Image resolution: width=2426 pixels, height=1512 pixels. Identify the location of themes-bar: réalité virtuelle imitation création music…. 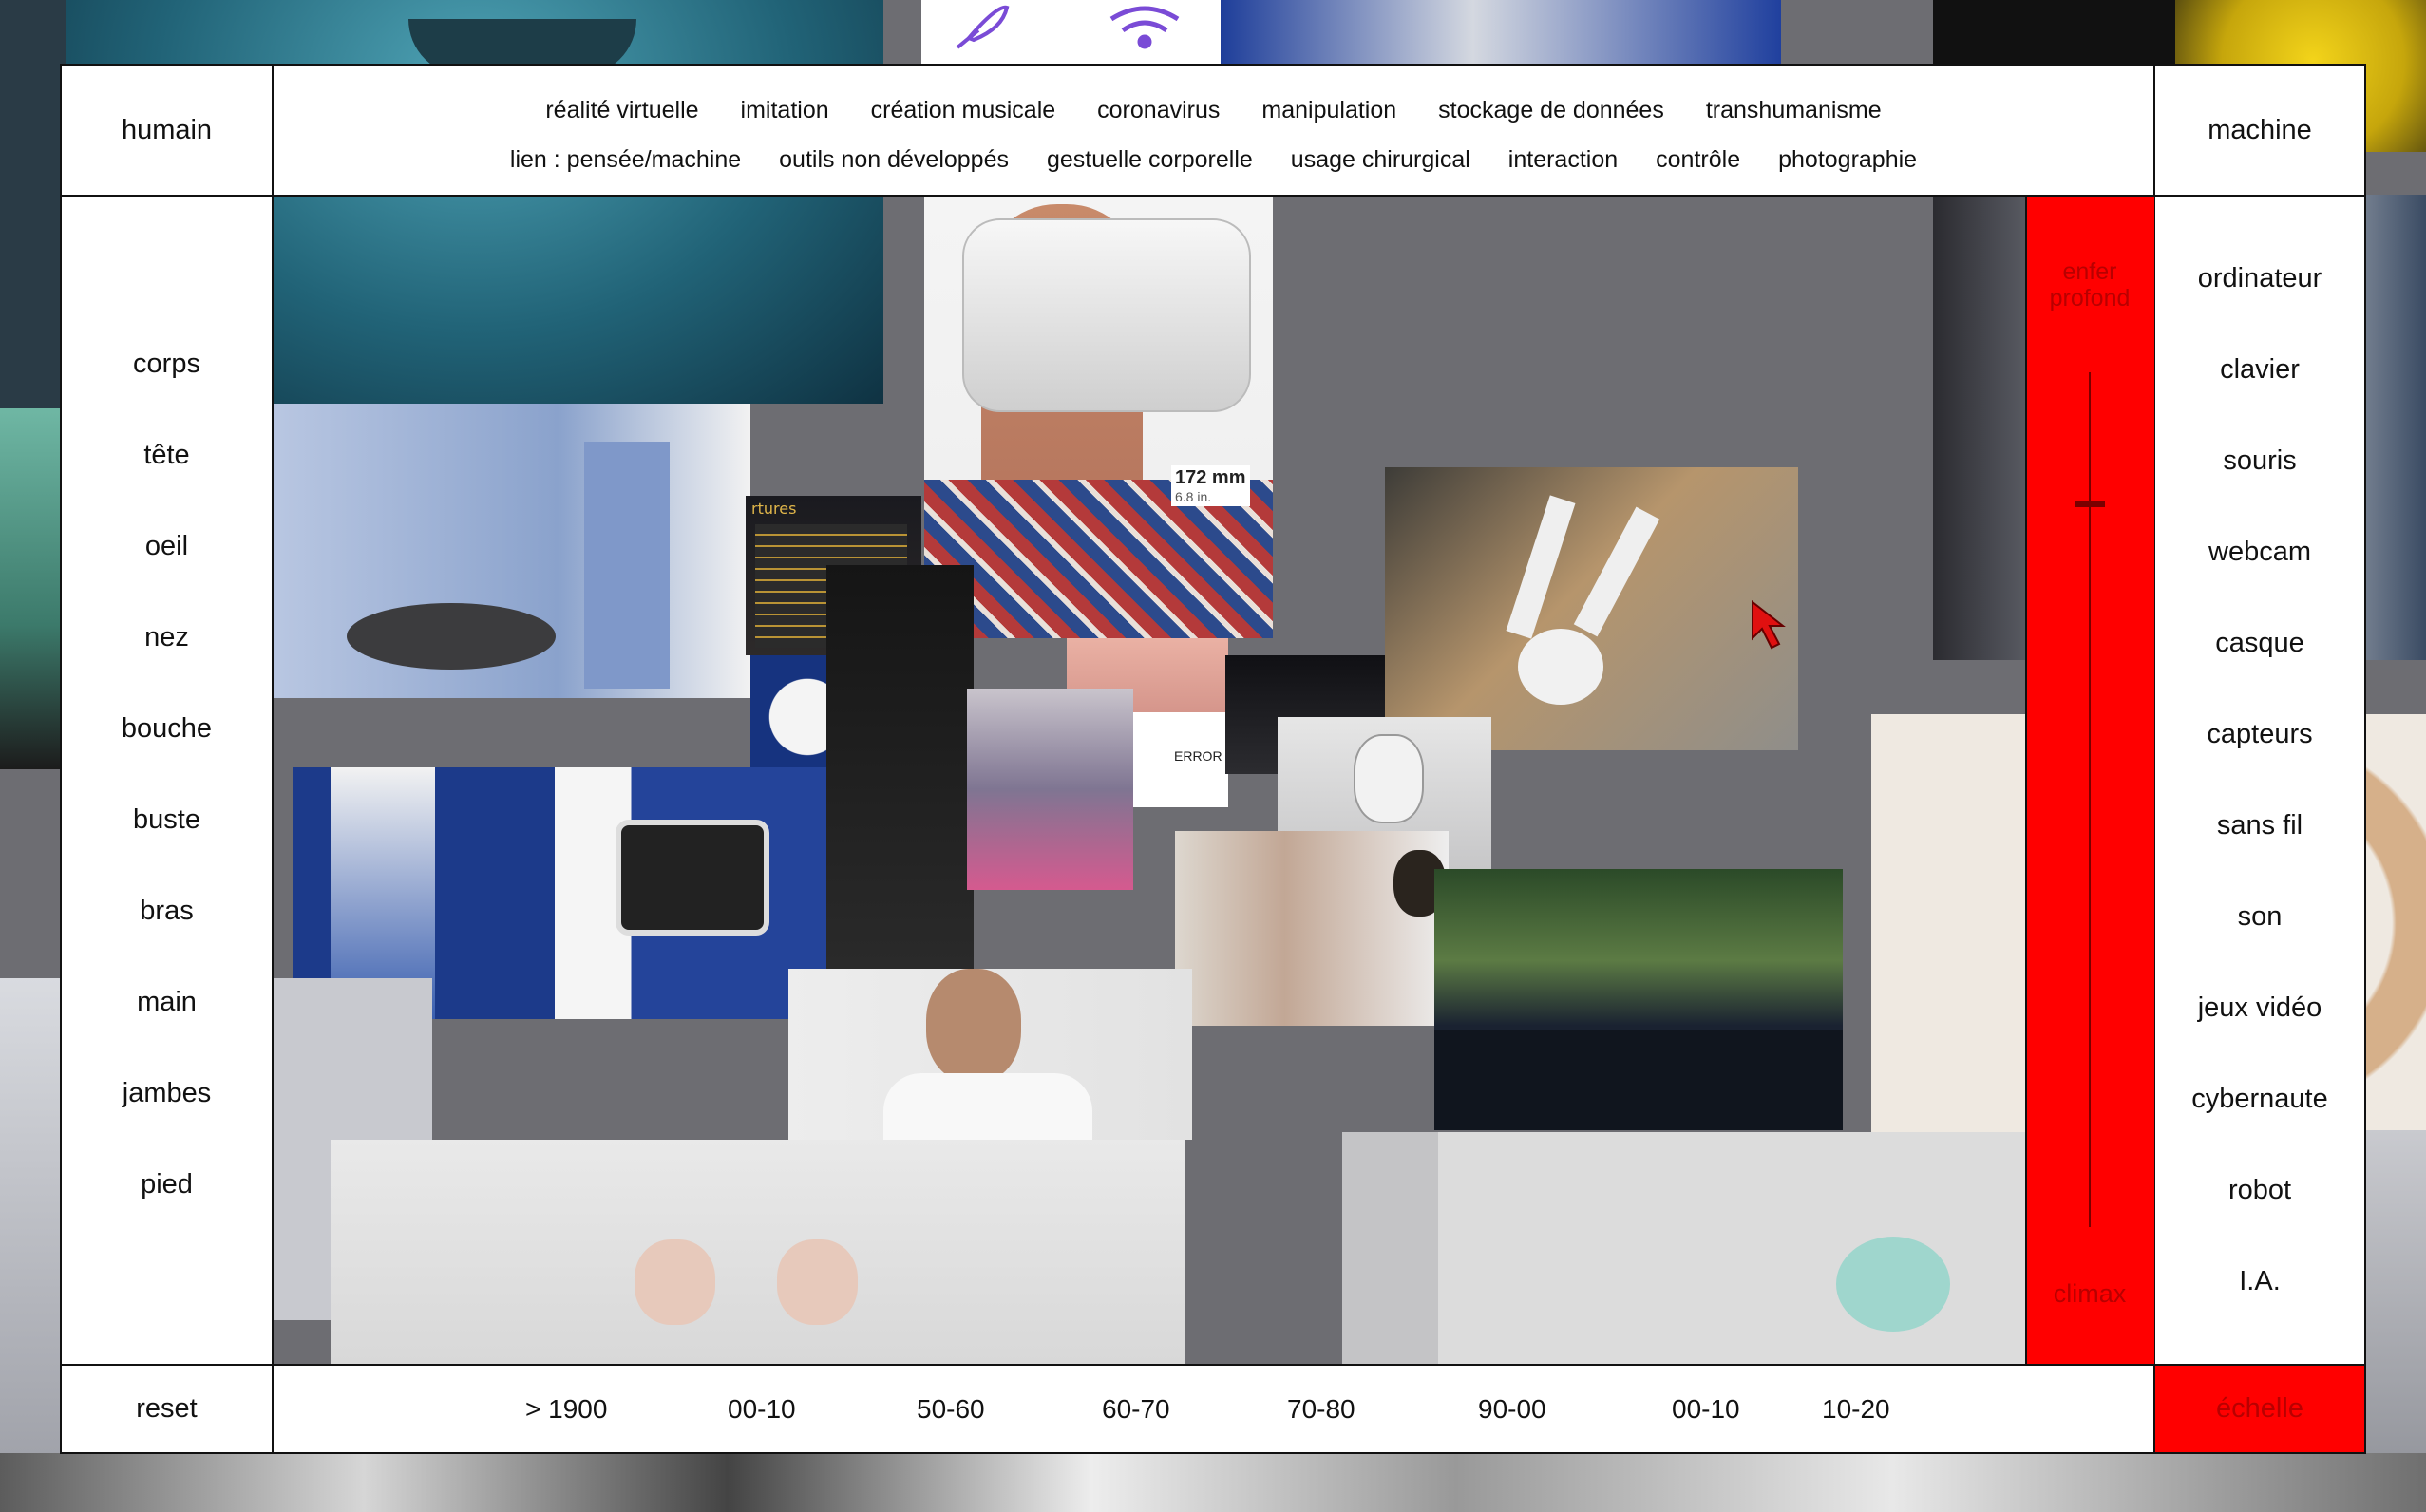
(1213, 131).